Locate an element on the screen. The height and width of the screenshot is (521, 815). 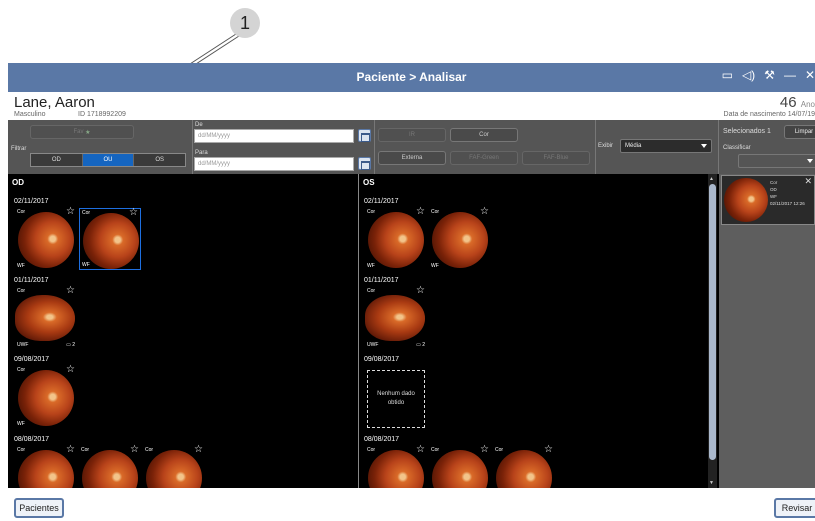
speaker-icon: ◁) is located at coordinates (748, 75).